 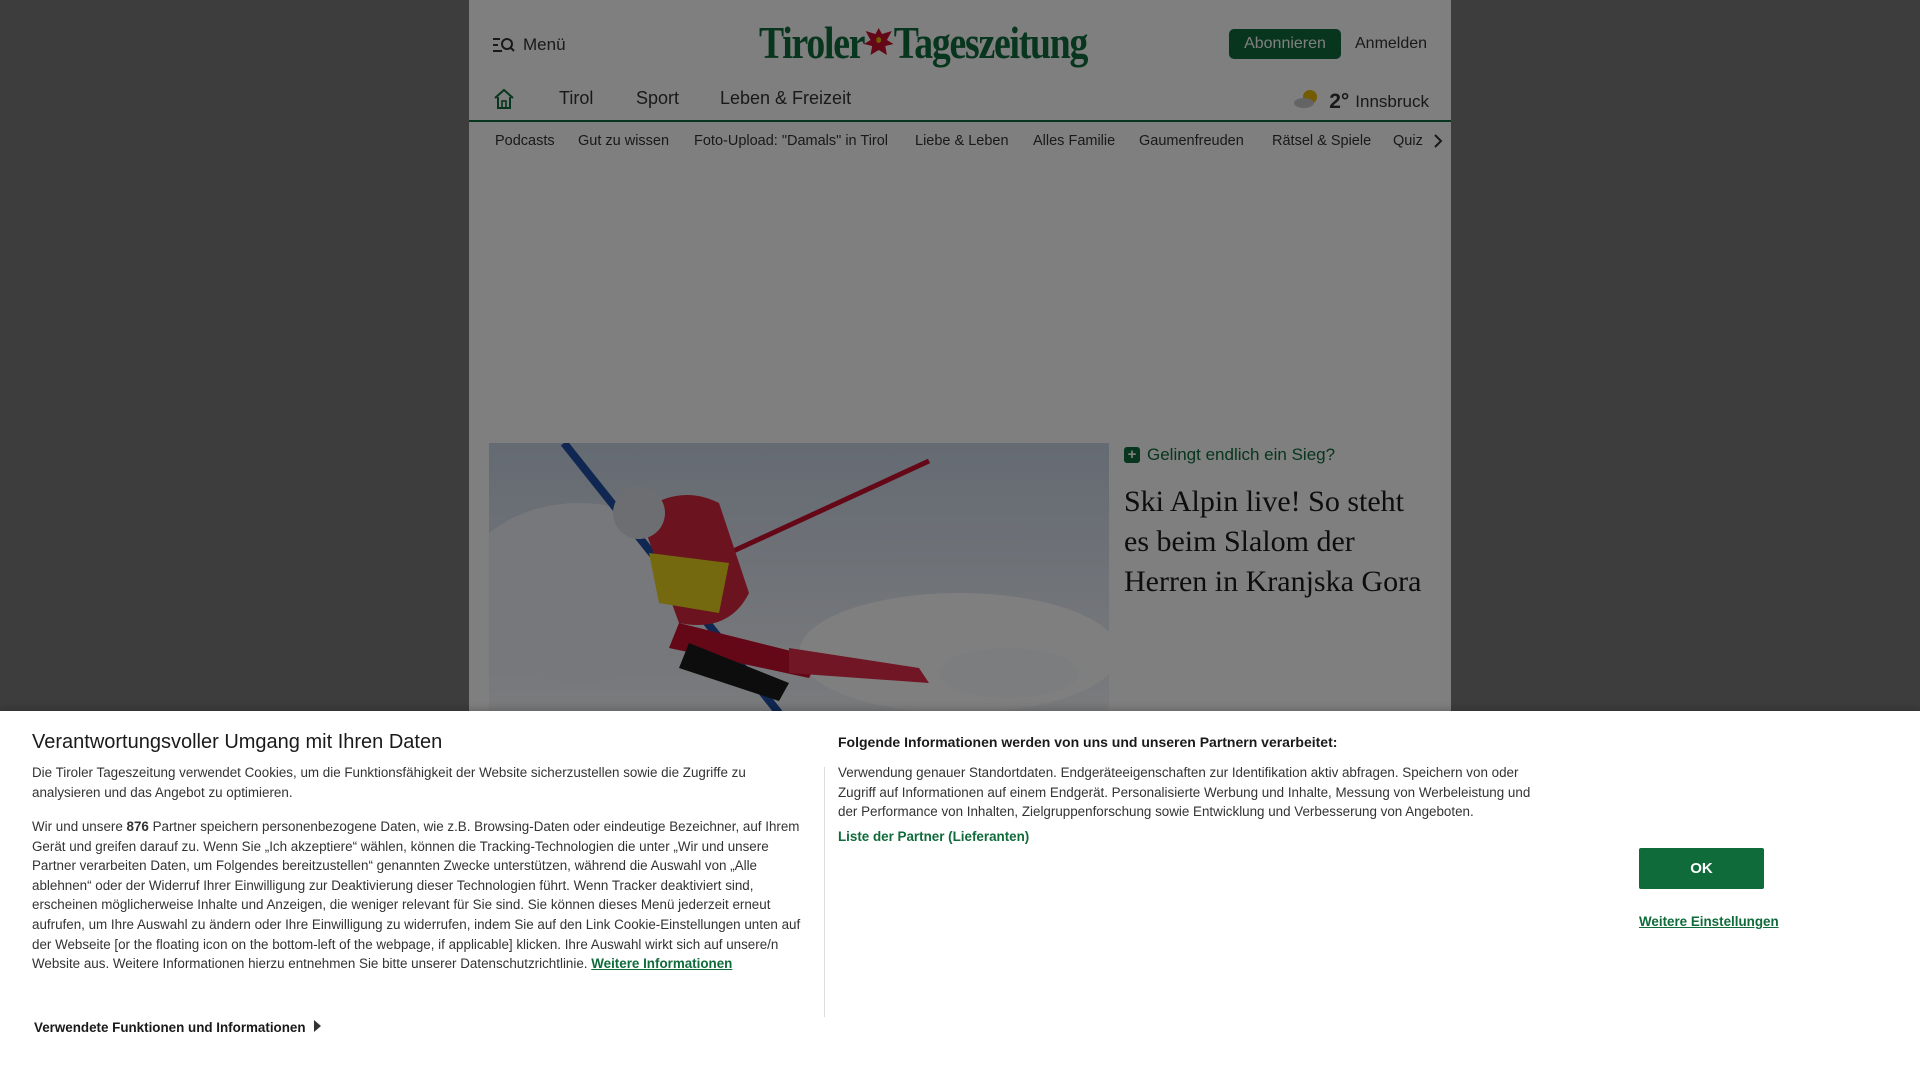 I want to click on ok-button: OK, so click(x=1701, y=868).